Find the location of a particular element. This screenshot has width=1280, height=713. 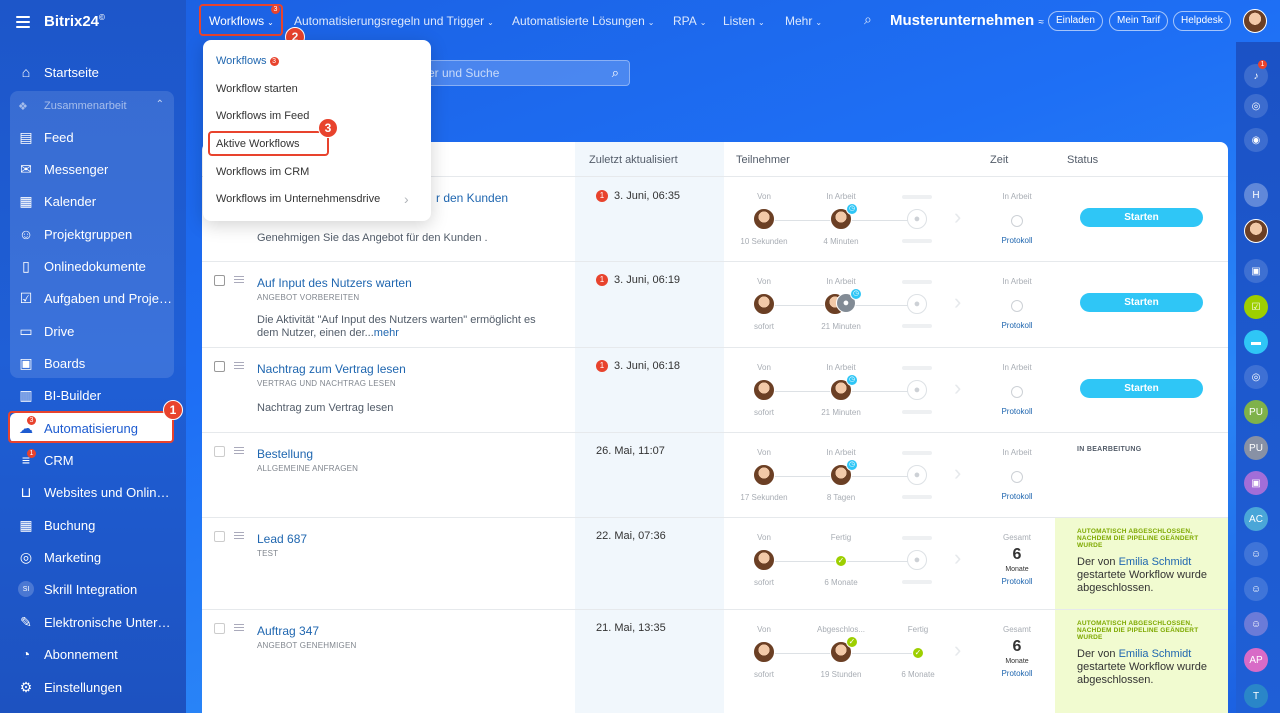

row-title: r den Kunden is located at coordinates (472, 198).